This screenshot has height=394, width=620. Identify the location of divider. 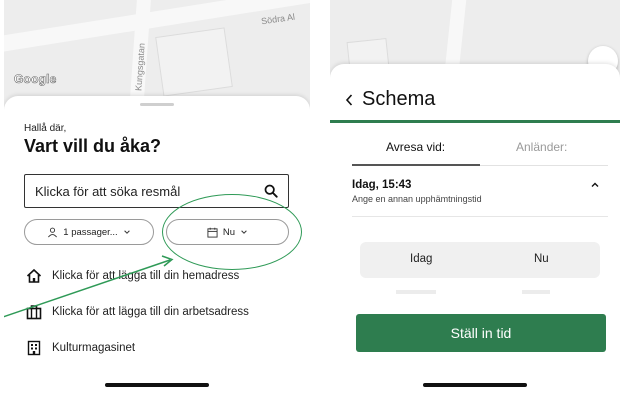
(480, 216).